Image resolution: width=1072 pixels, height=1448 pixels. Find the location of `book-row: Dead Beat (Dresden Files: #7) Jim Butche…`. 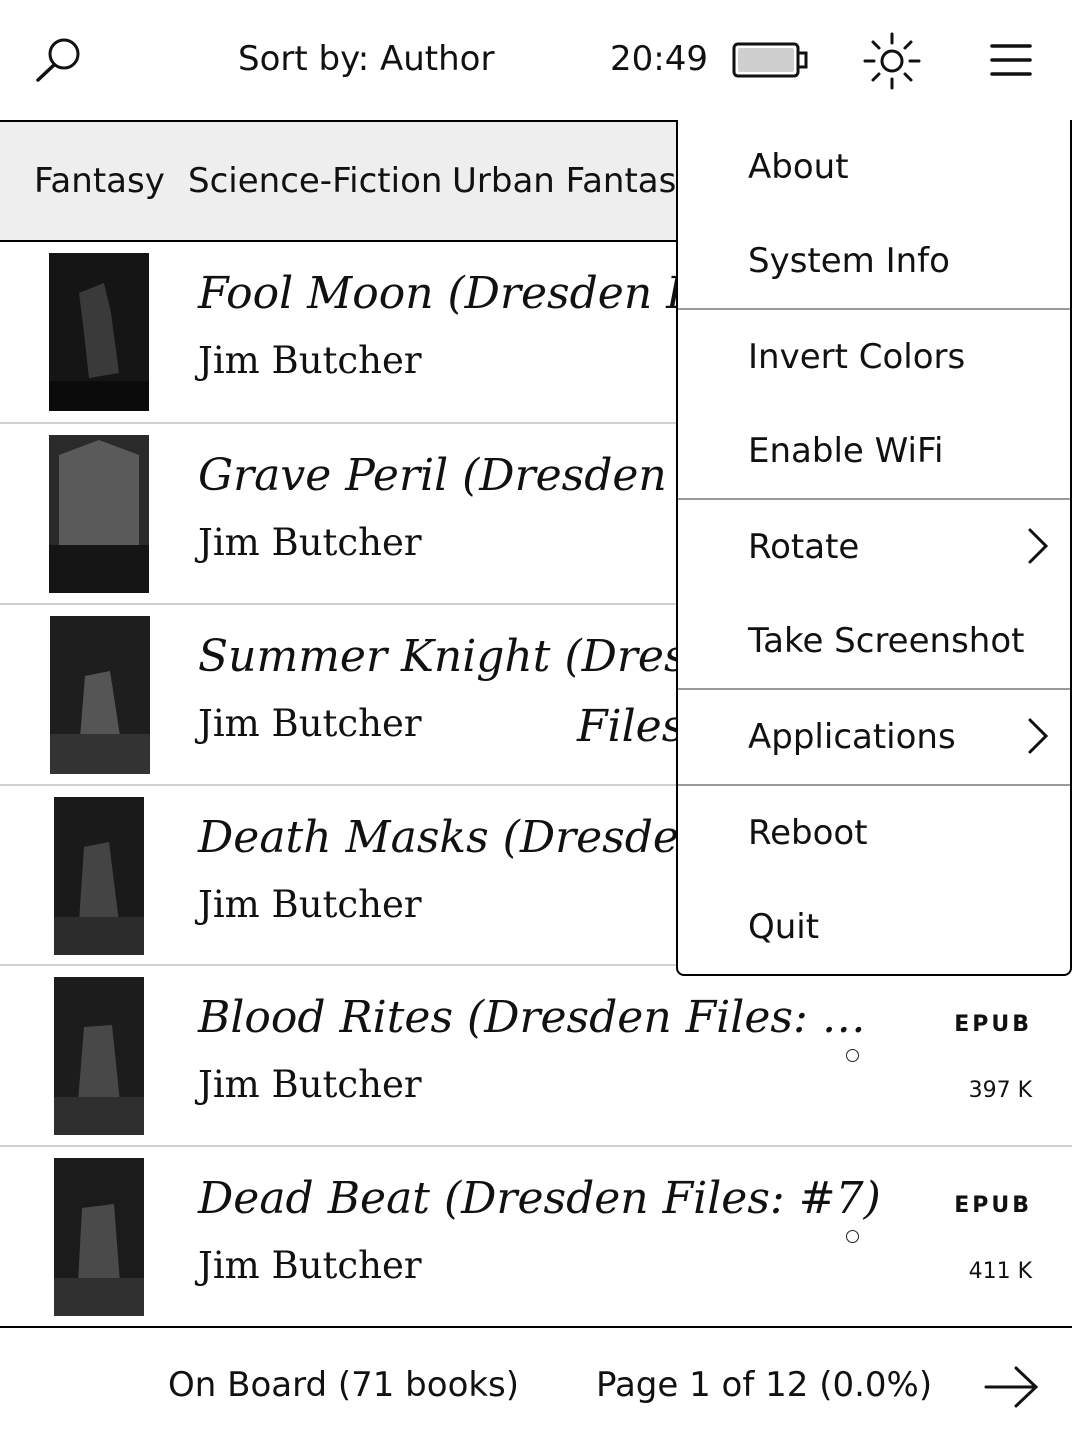

book-row: Dead Beat (Dresden Files: #7) Jim Butche… is located at coordinates (536, 1237).